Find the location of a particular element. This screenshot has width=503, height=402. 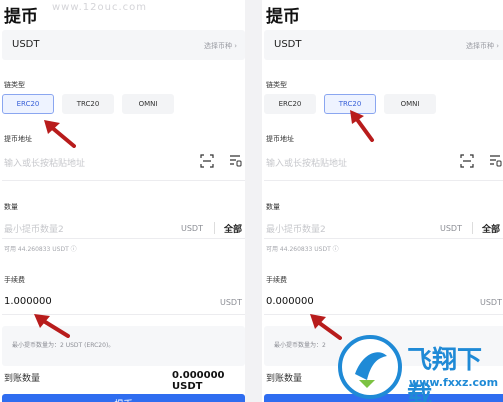

withdraw-button: 提币 is located at coordinates (123, 398).